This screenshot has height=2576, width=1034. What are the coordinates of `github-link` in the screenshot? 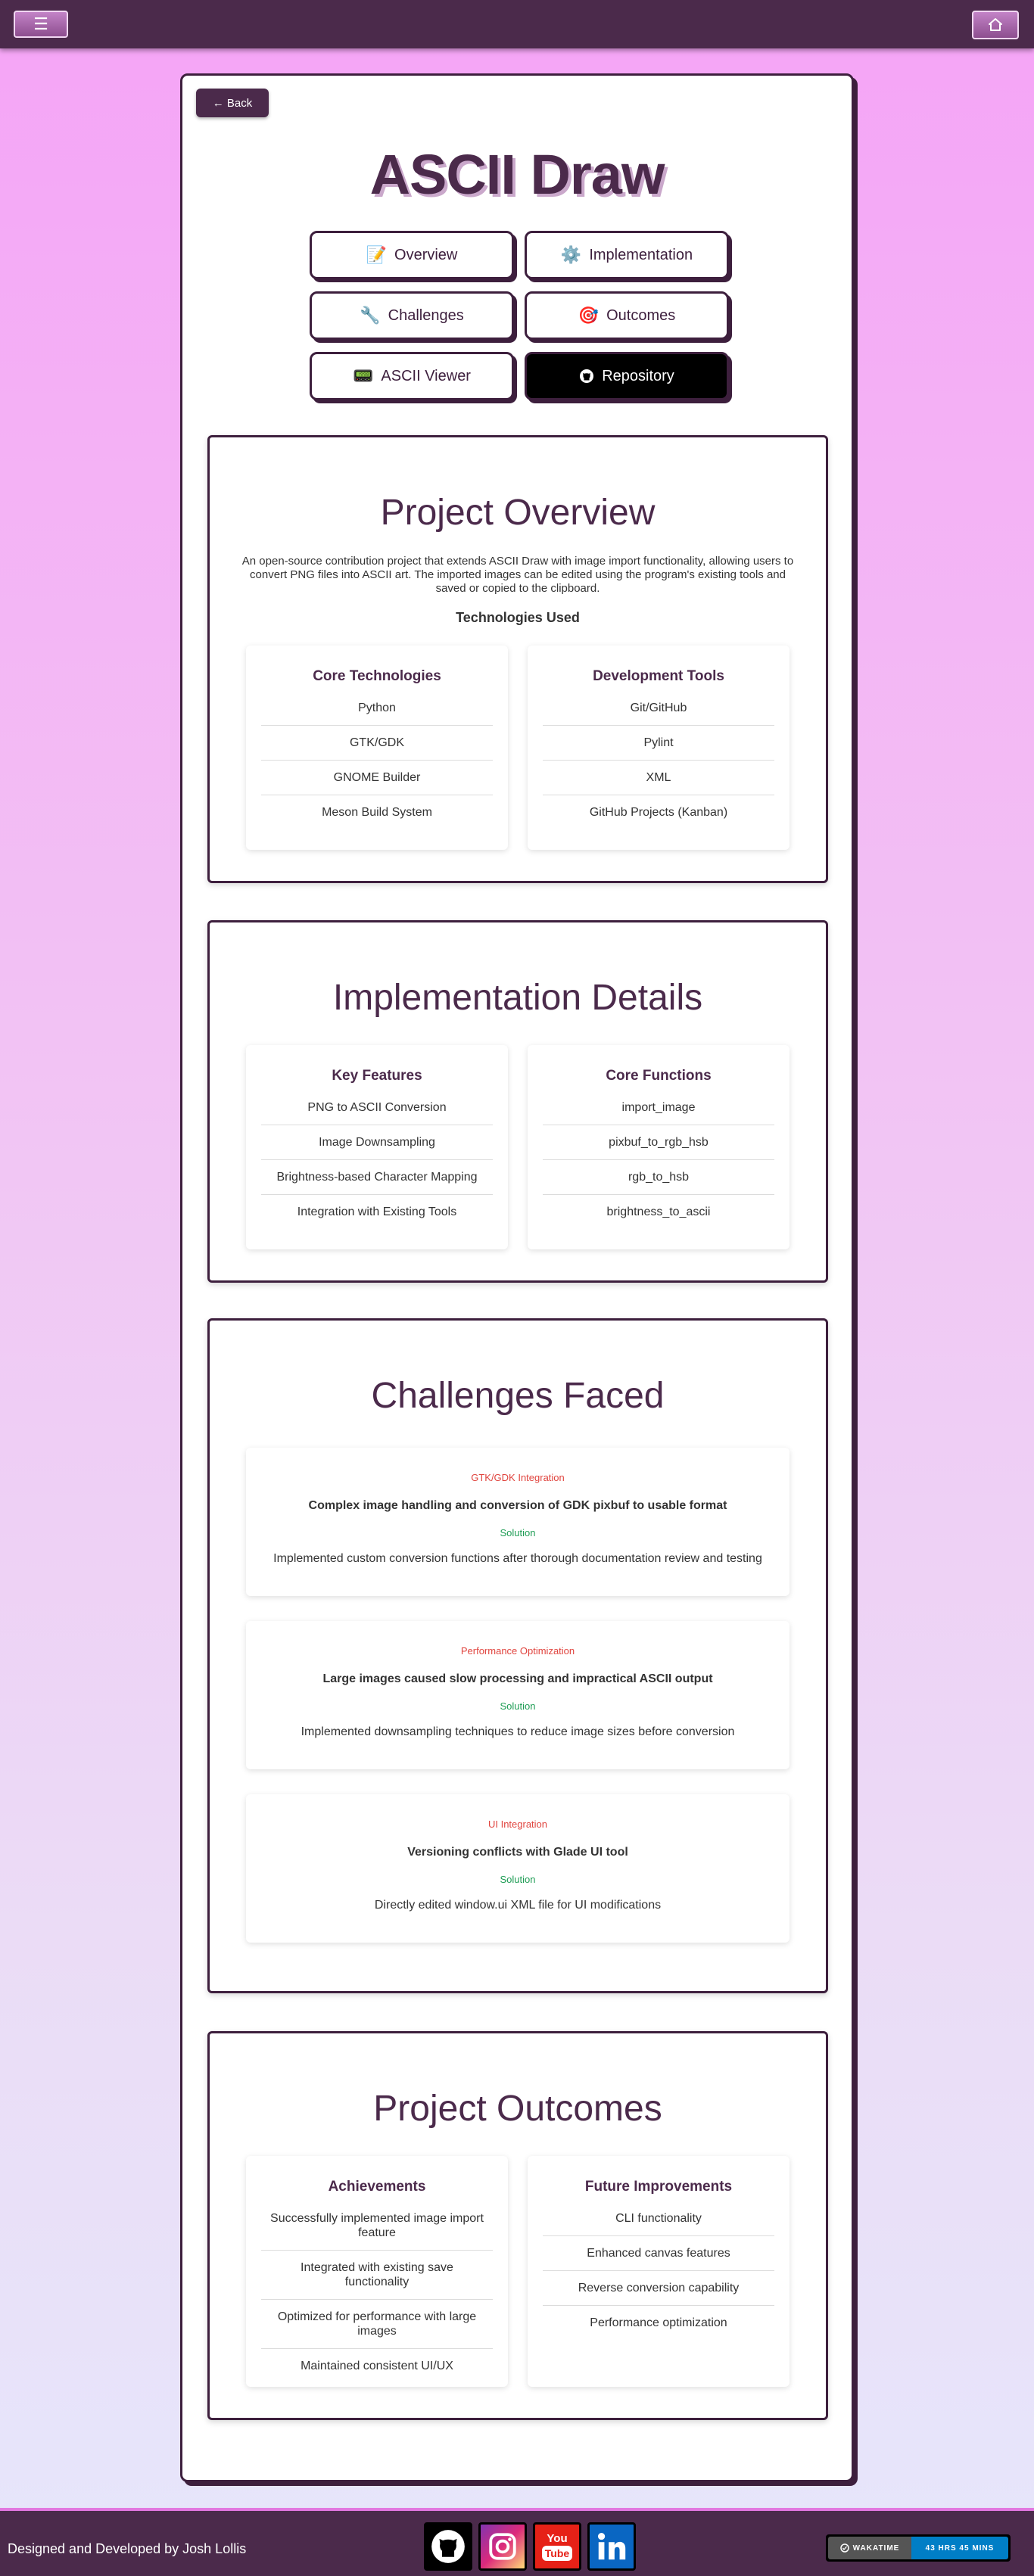 It's located at (448, 2546).